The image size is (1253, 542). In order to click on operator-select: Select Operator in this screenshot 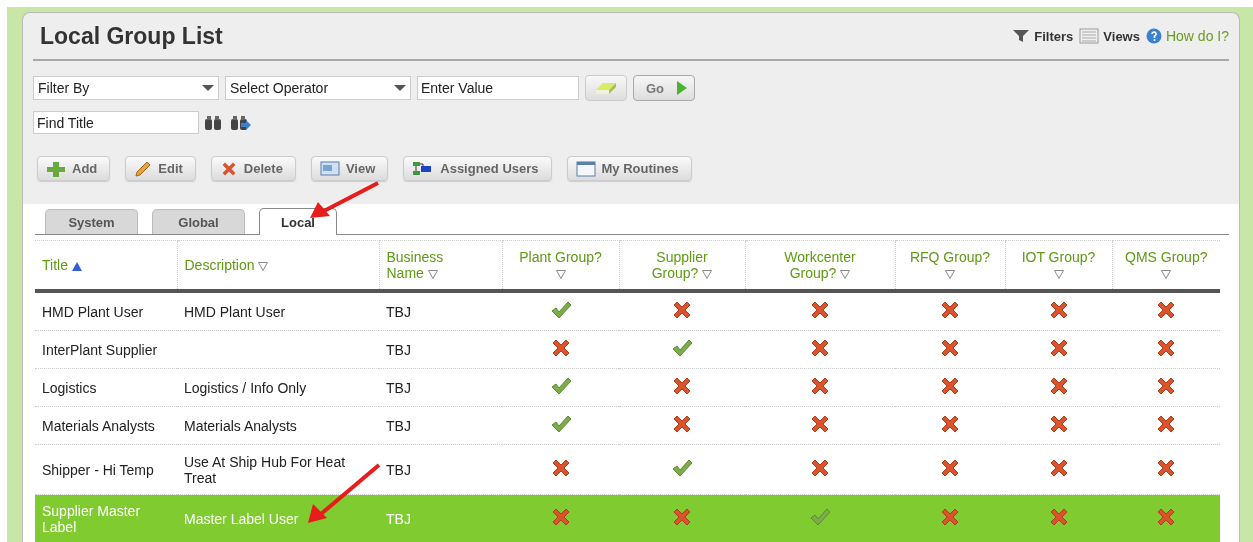, I will do `click(318, 88)`.